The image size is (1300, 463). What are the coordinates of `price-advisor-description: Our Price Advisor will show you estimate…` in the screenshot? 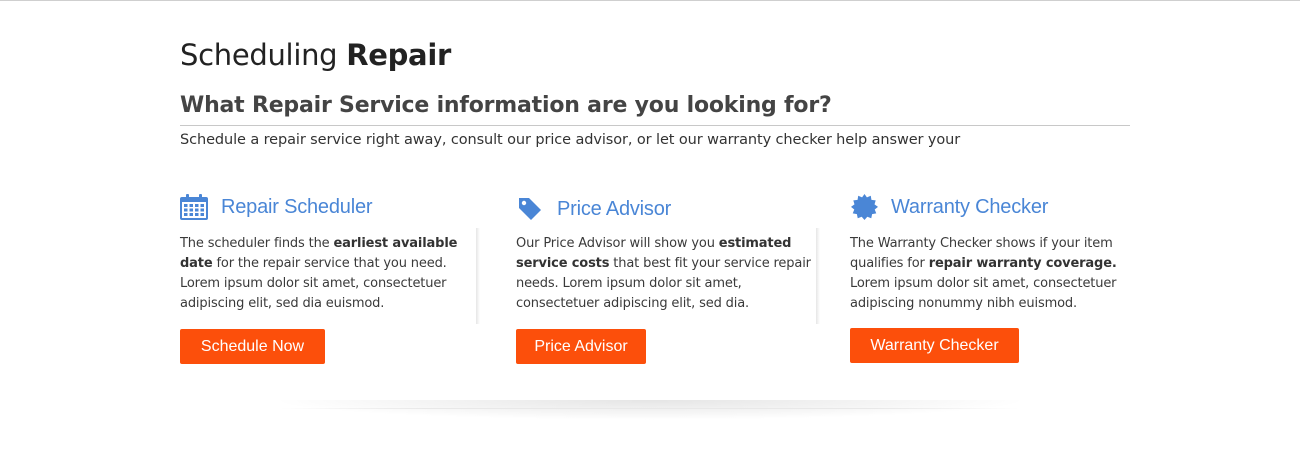 It's located at (664, 274).